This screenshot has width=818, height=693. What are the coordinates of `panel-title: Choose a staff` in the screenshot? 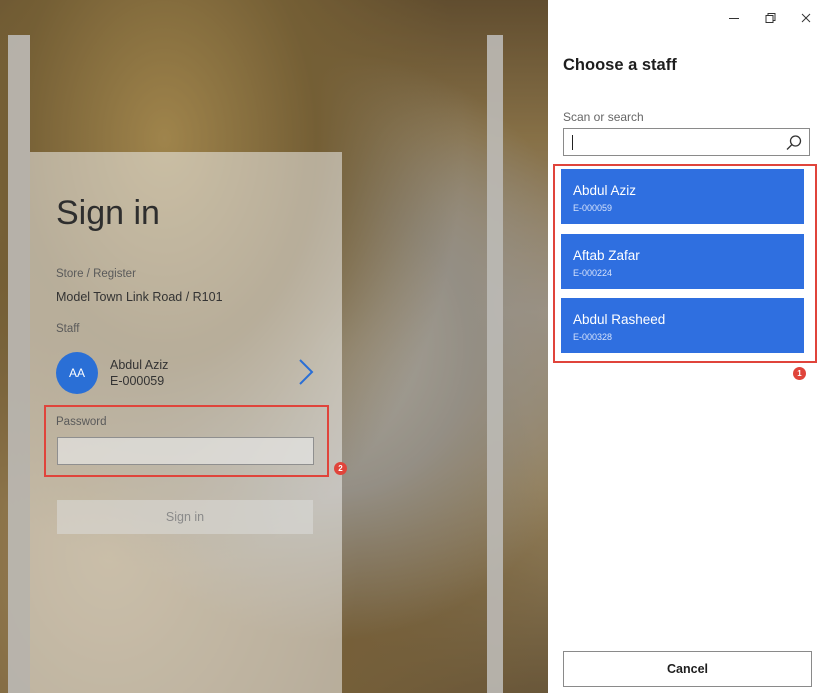 It's located at (620, 65).